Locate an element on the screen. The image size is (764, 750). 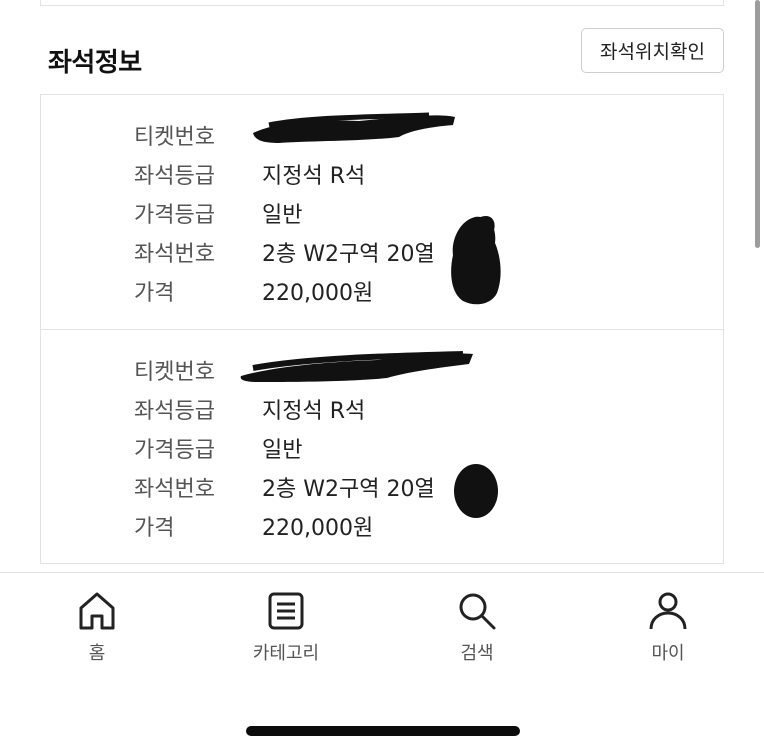
tab-search: 검색 is located at coordinates (477, 628).